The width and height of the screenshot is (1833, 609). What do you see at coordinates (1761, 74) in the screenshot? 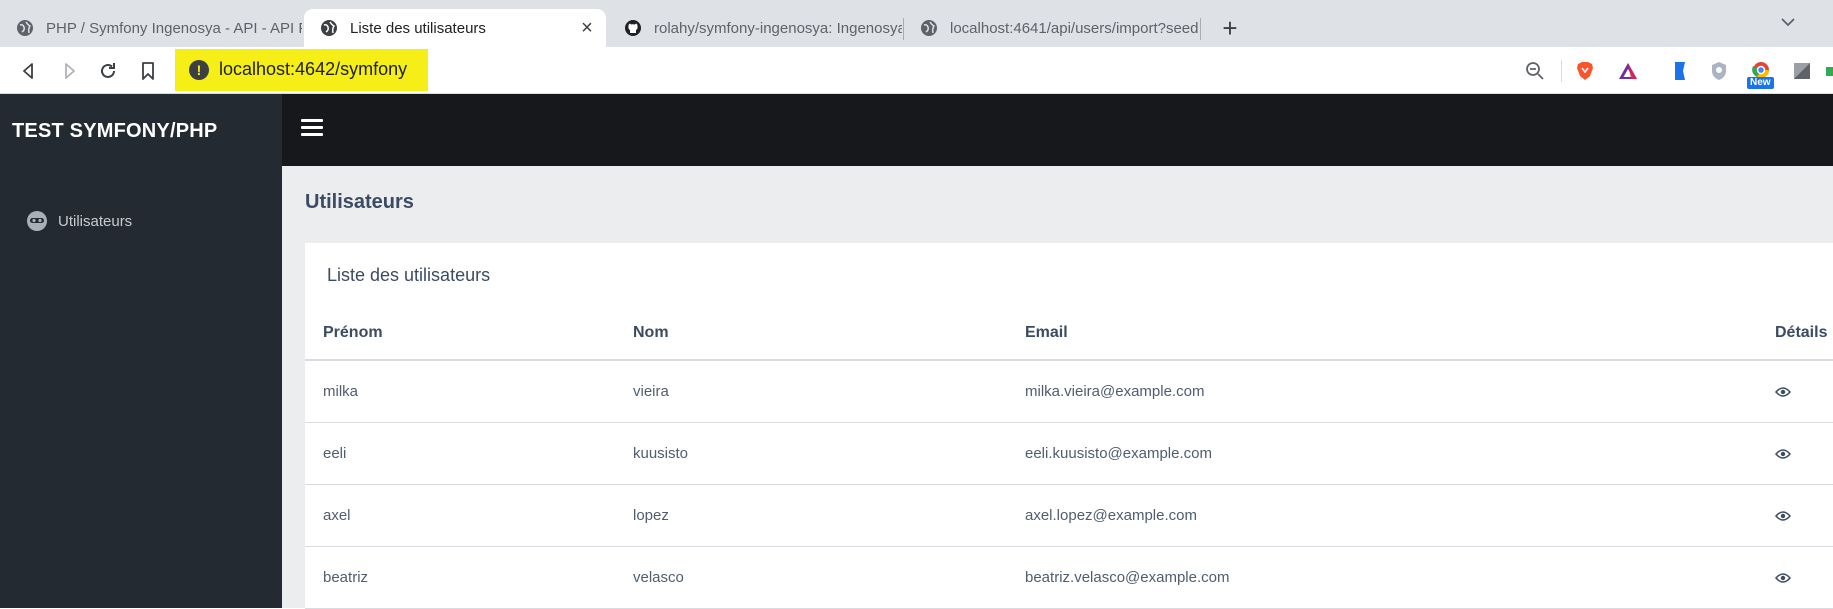
I see `chromium-new-icon: New` at bounding box center [1761, 74].